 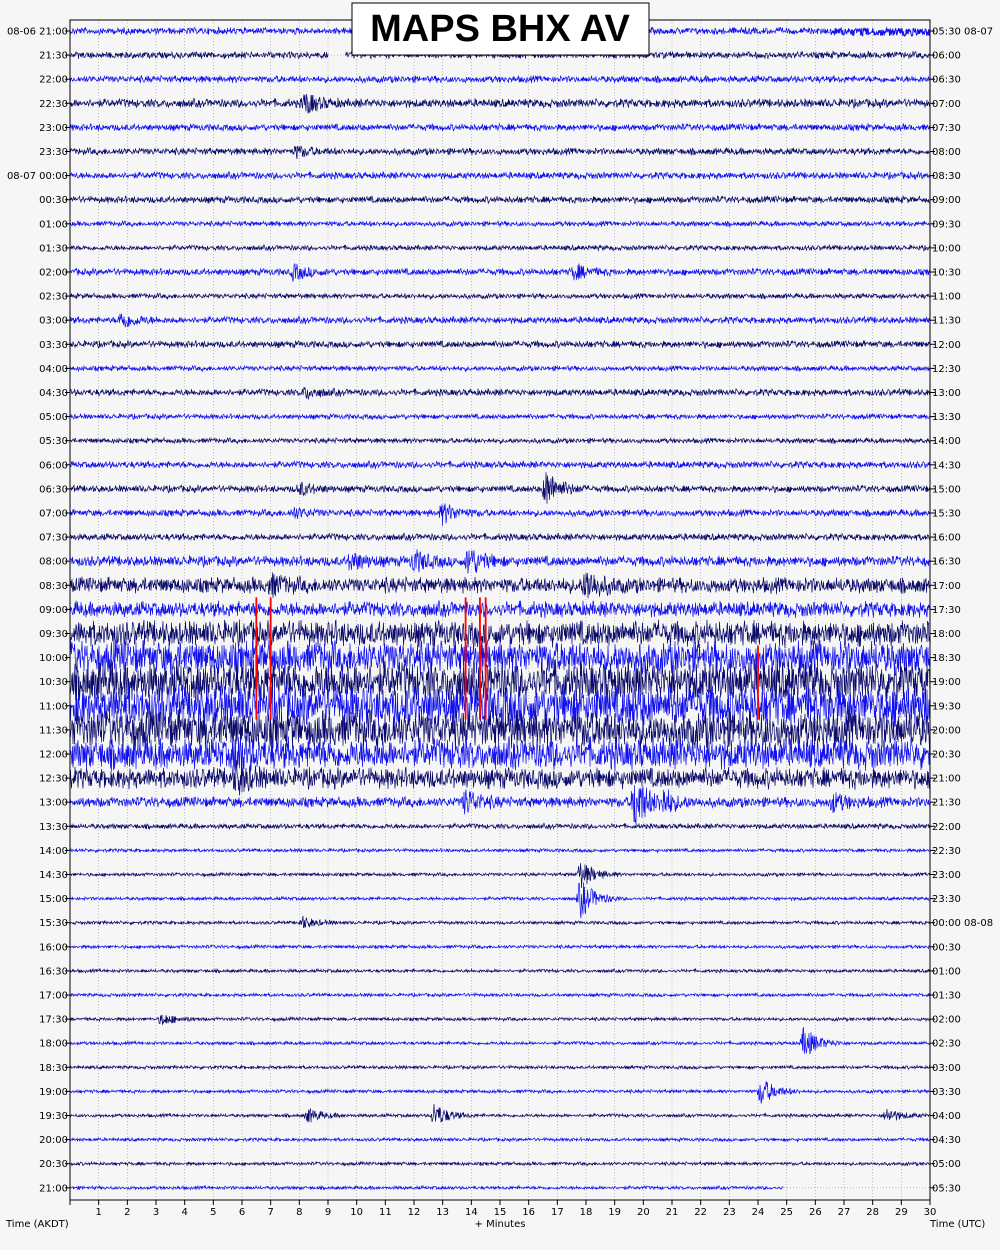 I want to click on x-tick-label: 12, so click(x=414, y=1212).